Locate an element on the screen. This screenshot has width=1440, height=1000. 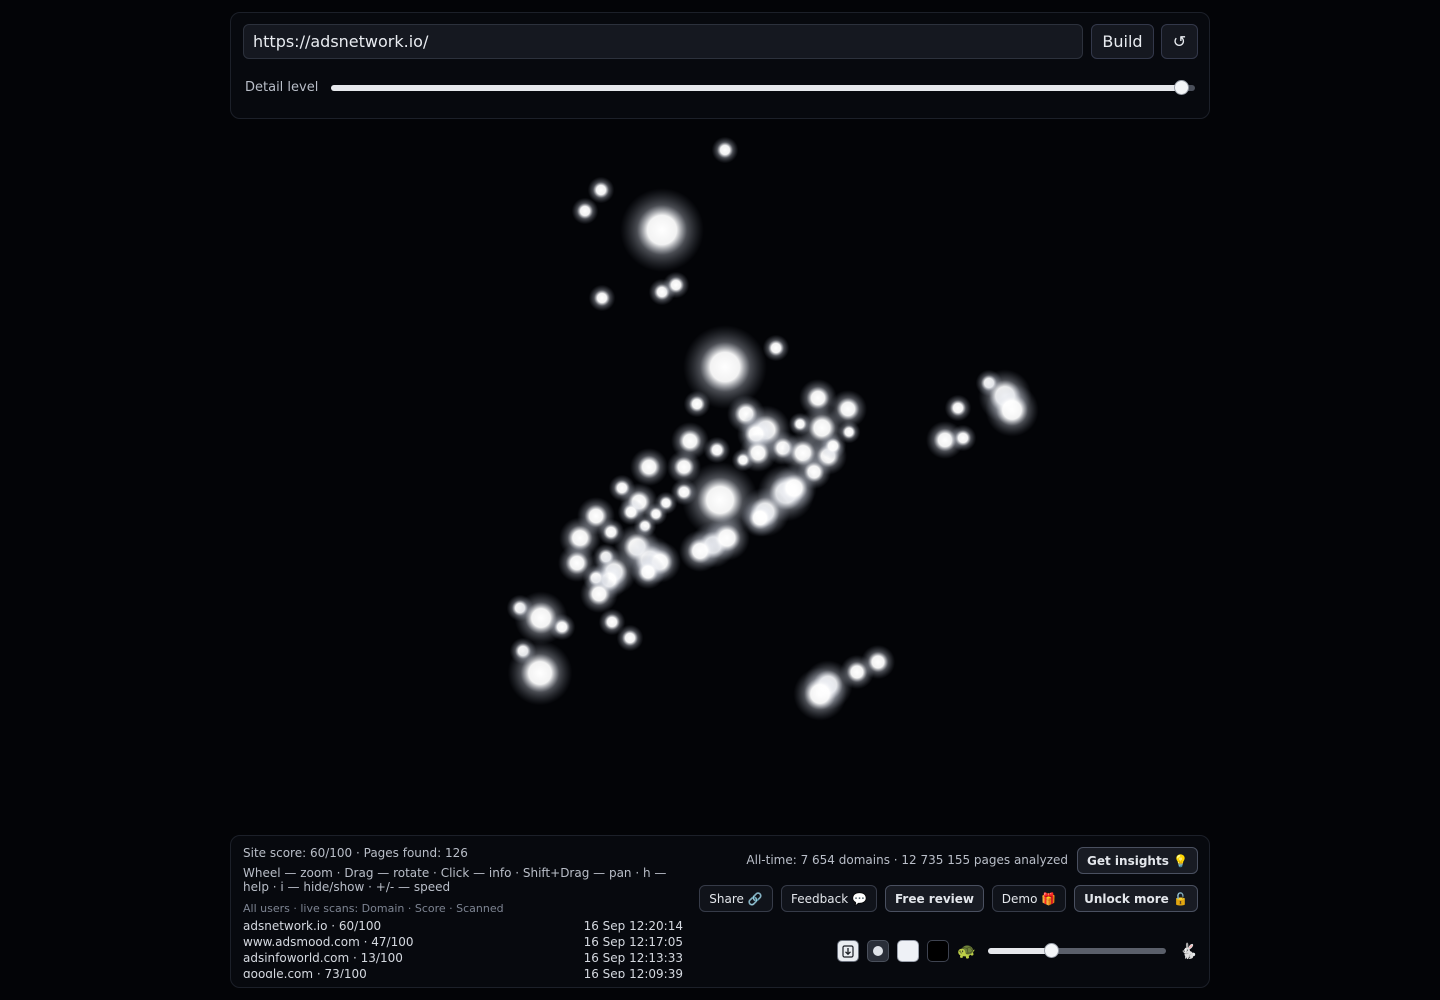
light-theme-button is located at coordinates (908, 951).